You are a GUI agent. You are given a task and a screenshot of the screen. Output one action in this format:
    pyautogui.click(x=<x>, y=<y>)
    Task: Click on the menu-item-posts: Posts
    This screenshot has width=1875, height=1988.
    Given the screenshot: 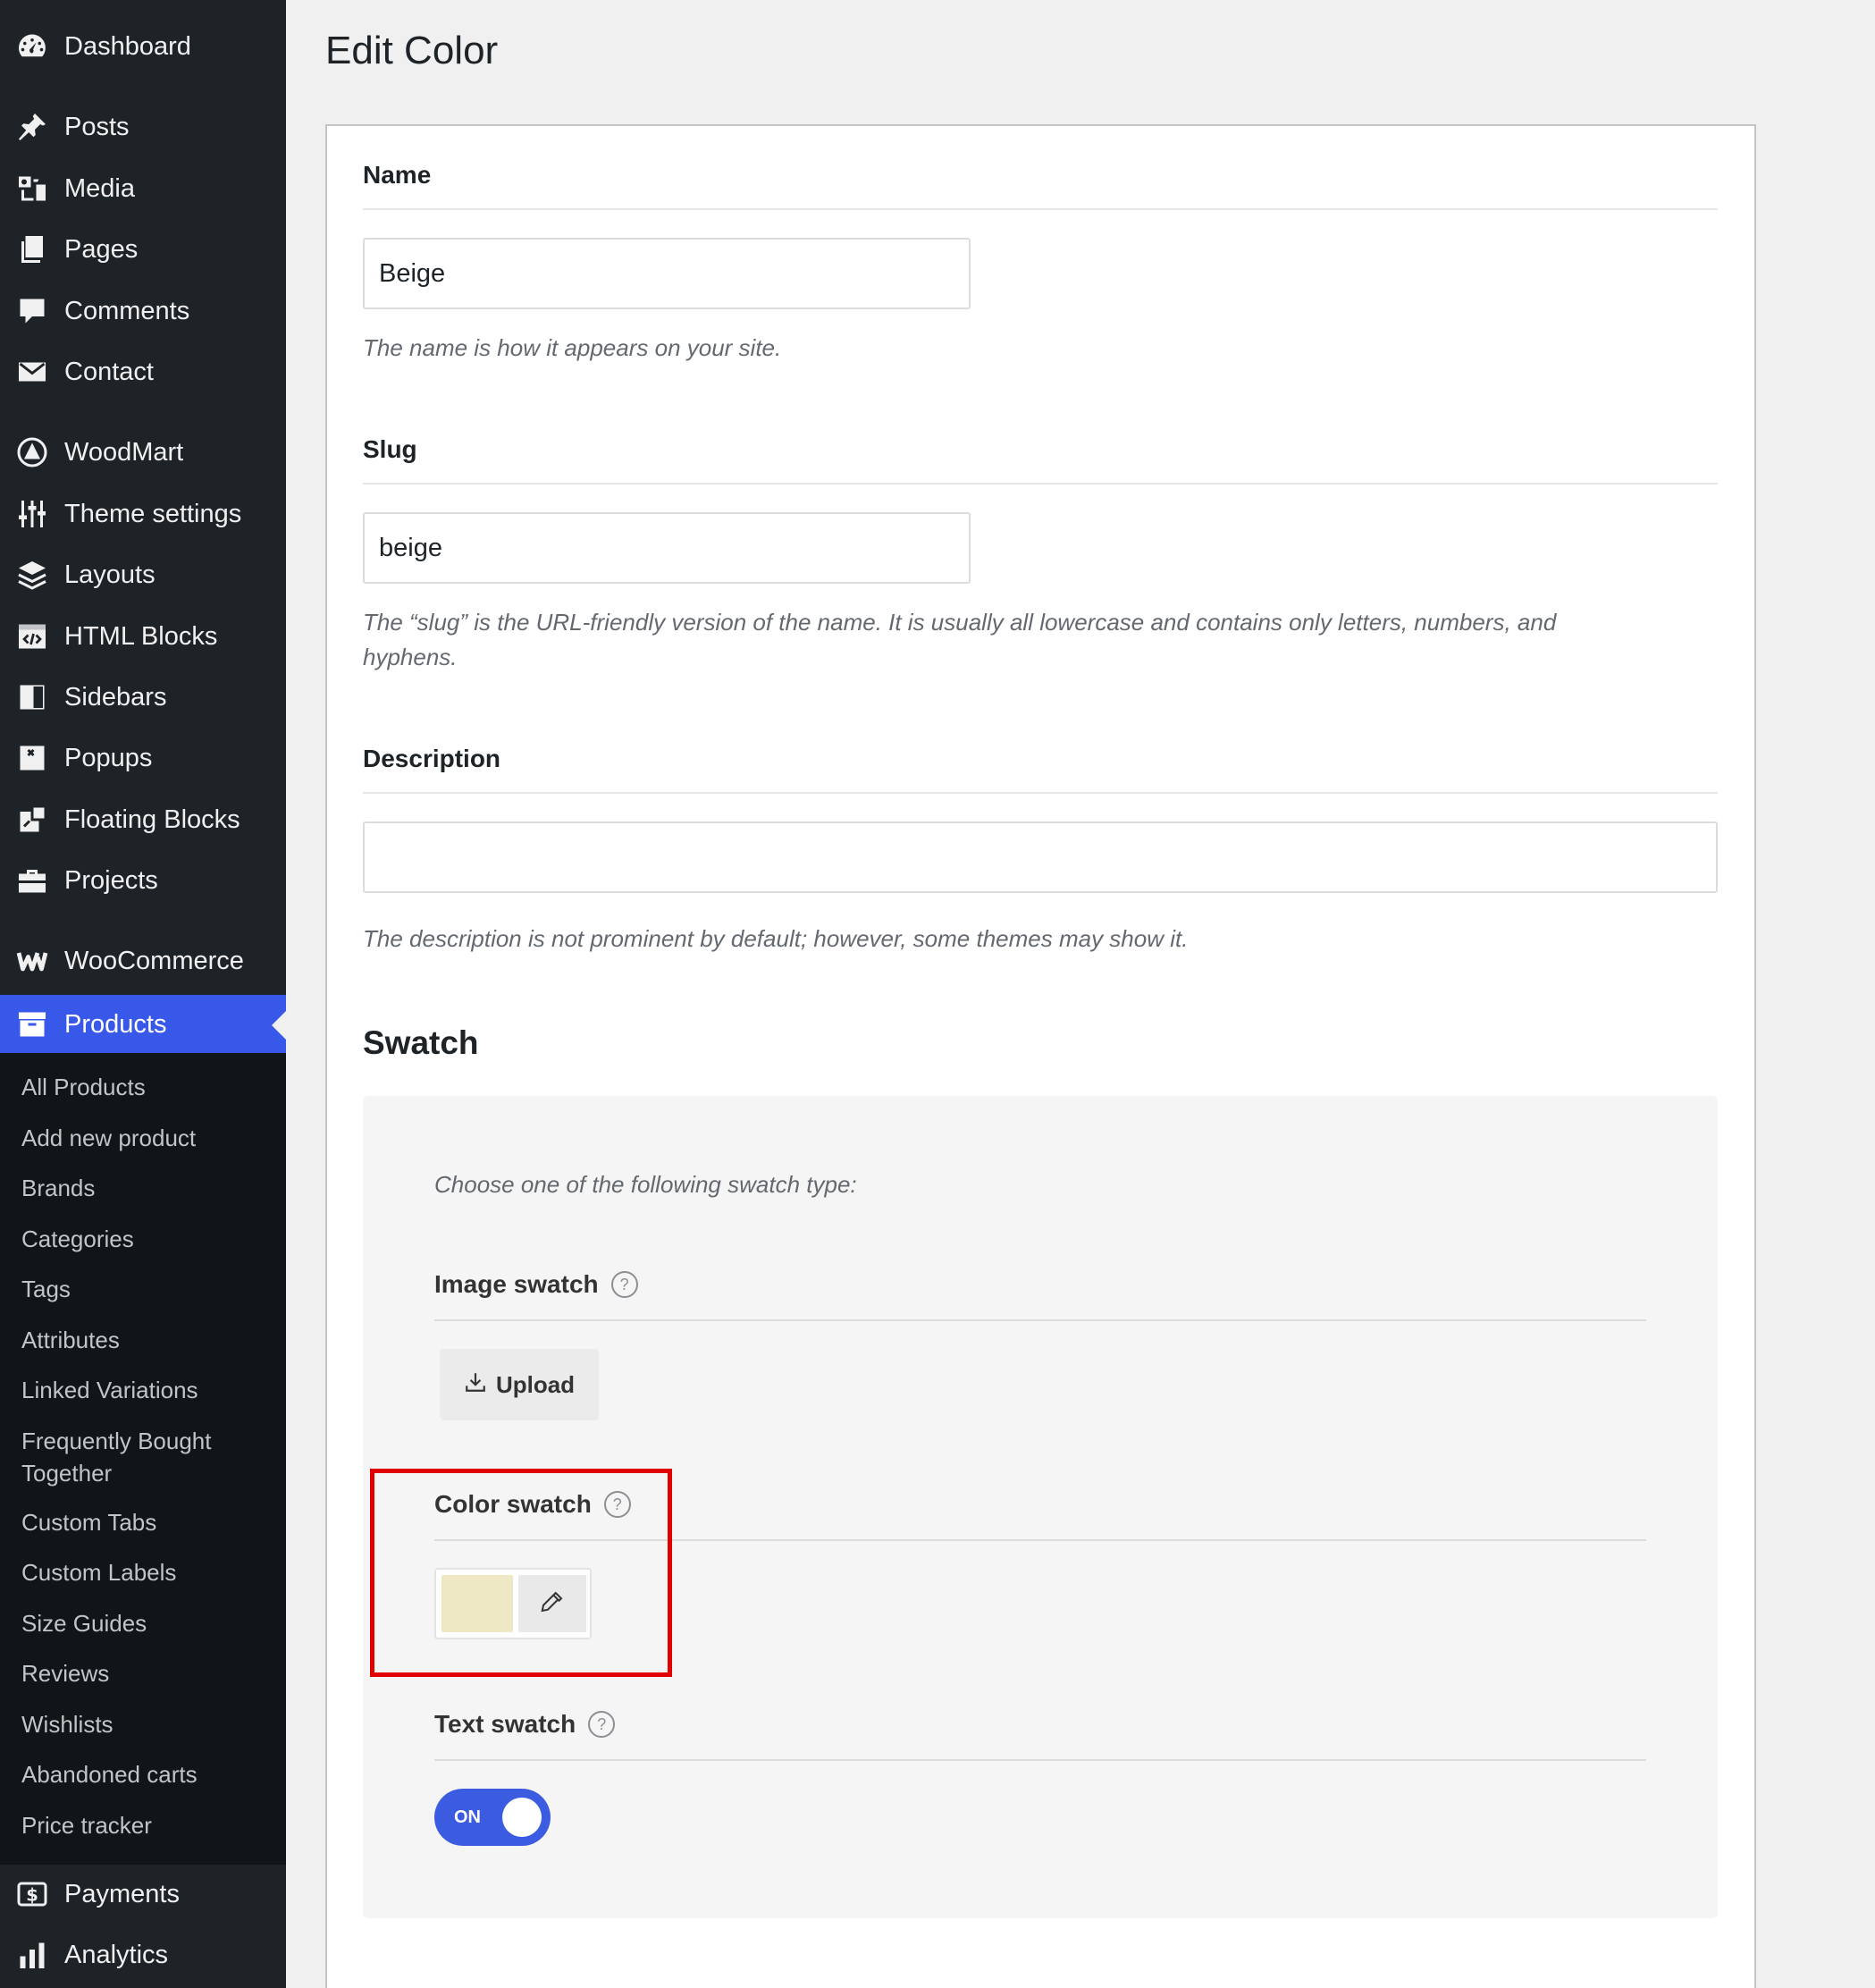 What is the action you would take?
    pyautogui.click(x=143, y=127)
    